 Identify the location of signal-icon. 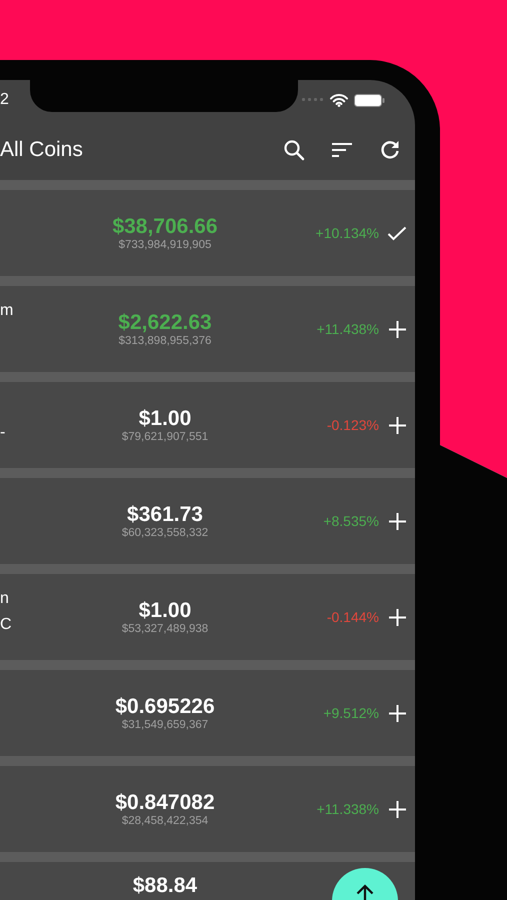
(313, 100).